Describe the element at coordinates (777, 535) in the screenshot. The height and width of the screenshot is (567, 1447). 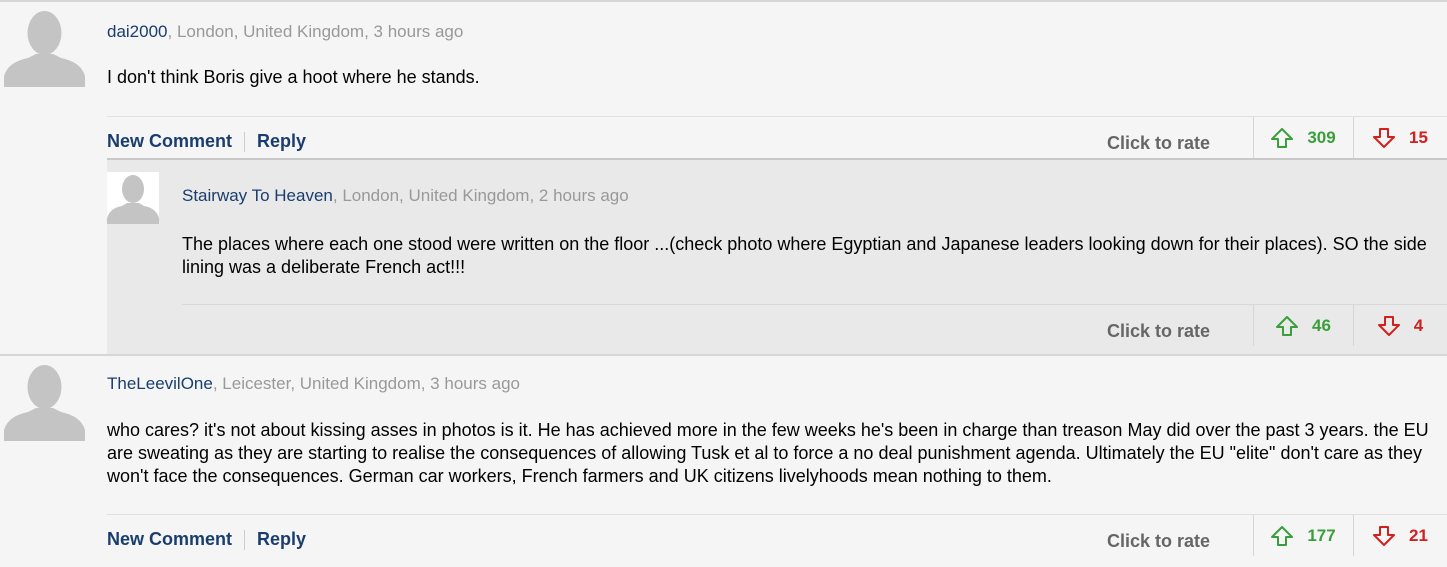
I see `comment-actions: New Comment Reply Click to rate 177 21` at that location.